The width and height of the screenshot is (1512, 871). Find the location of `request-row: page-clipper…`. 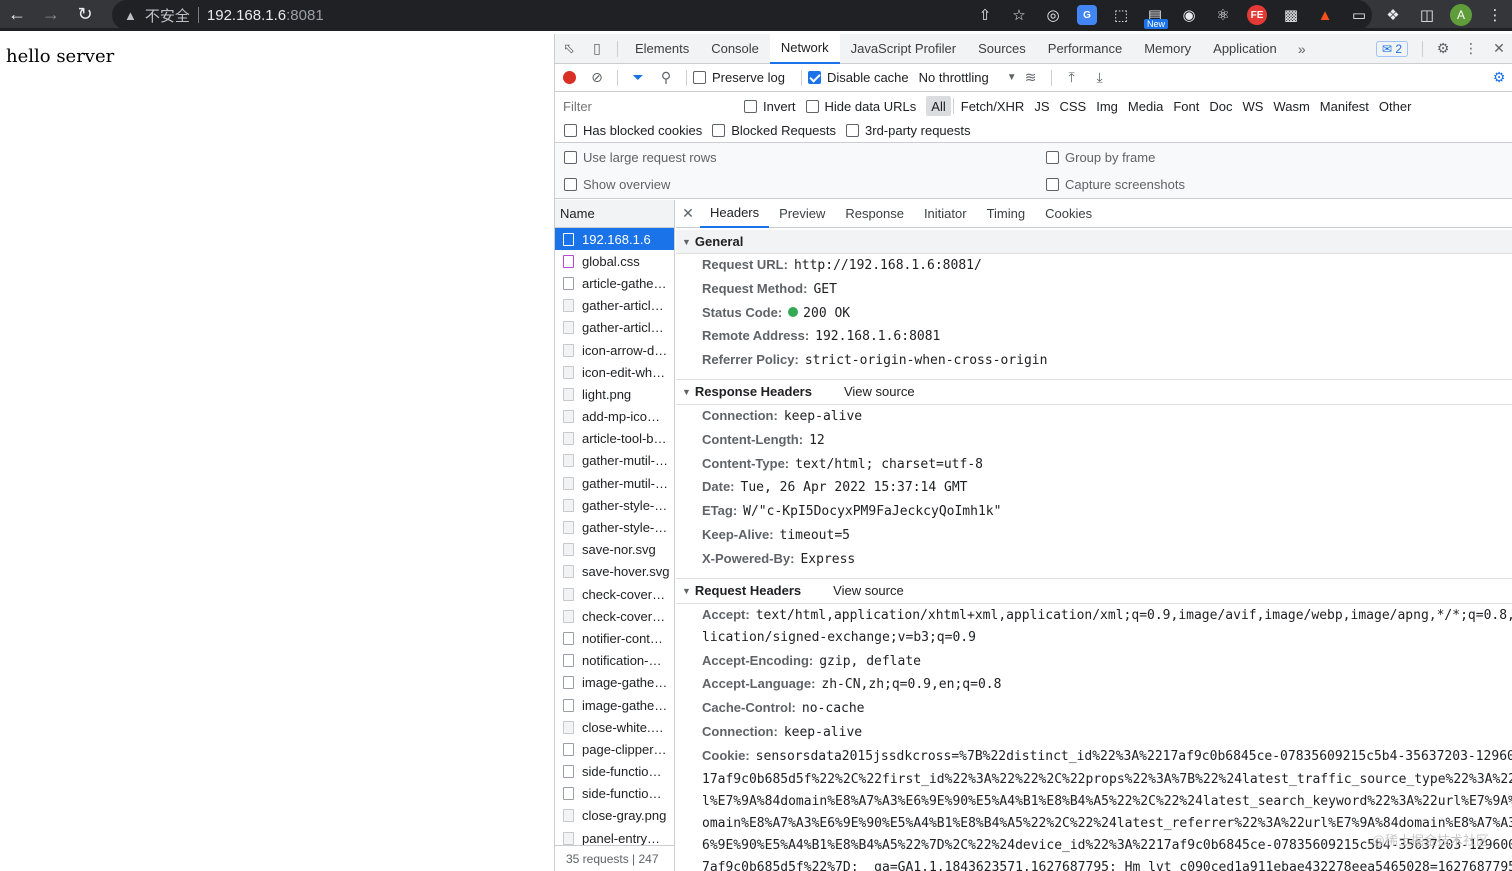

request-row: page-clipper… is located at coordinates (614, 749).